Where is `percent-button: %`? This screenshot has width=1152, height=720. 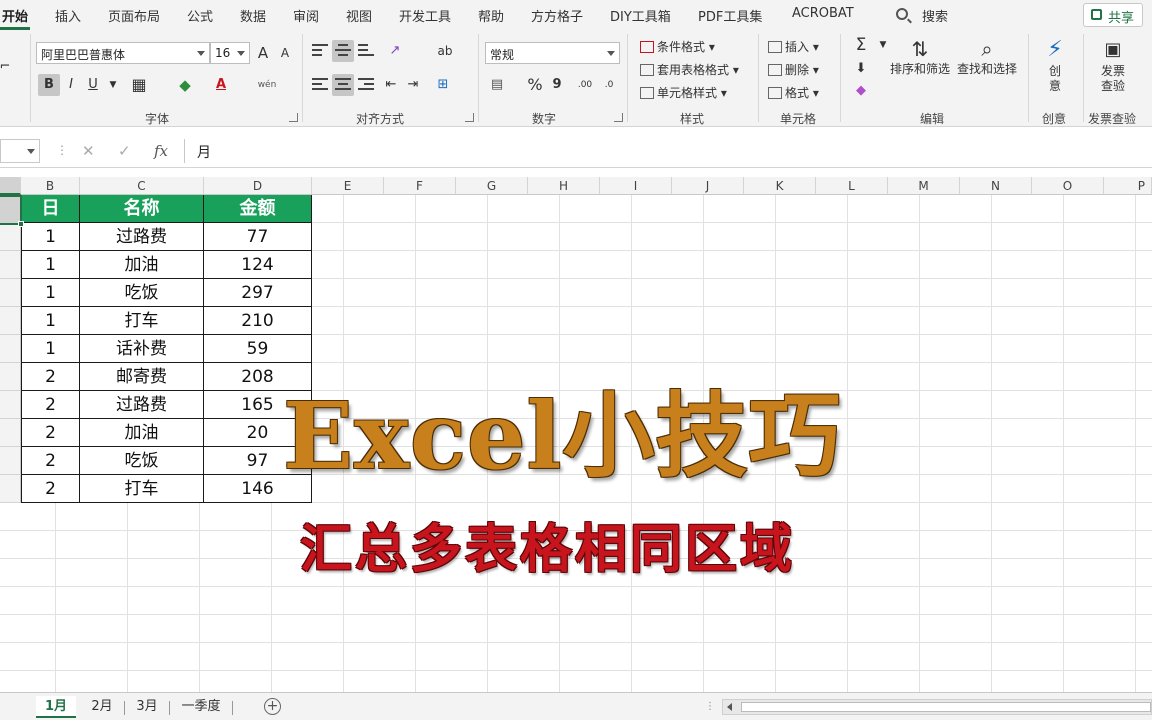 percent-button: % is located at coordinates (535, 85).